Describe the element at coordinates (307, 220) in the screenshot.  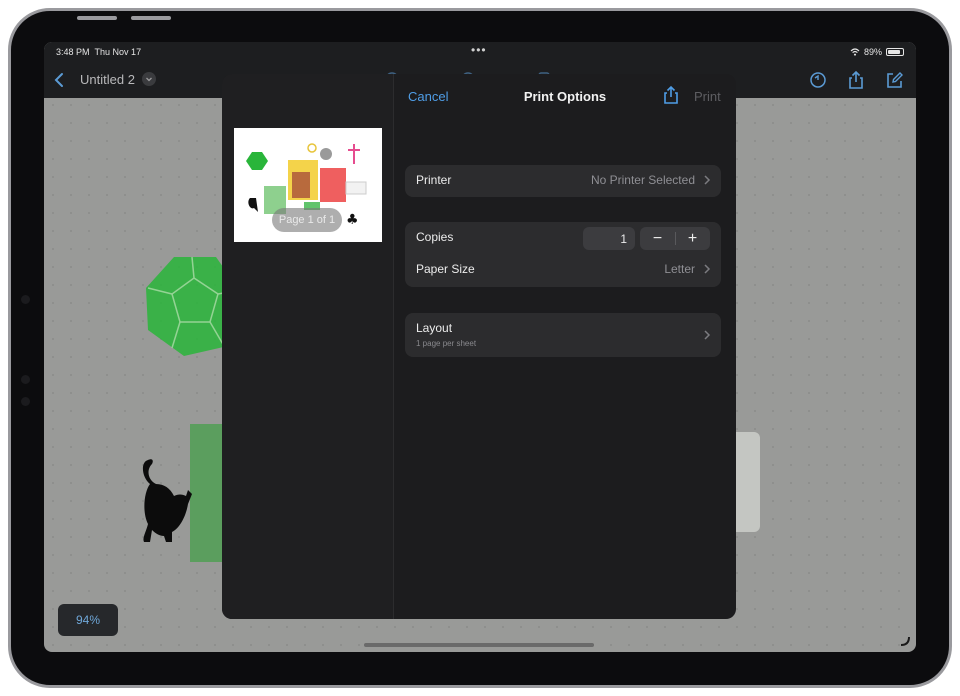
I see `page-count-label: Page 1 of 1` at that location.